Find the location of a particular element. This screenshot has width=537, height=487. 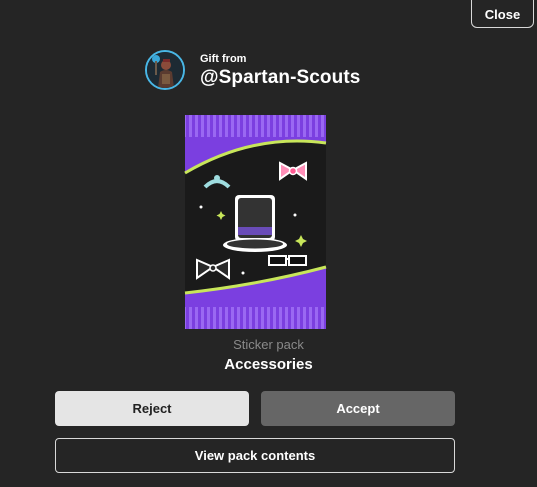

pack-type-label: Sticker pack is located at coordinates (268, 344).